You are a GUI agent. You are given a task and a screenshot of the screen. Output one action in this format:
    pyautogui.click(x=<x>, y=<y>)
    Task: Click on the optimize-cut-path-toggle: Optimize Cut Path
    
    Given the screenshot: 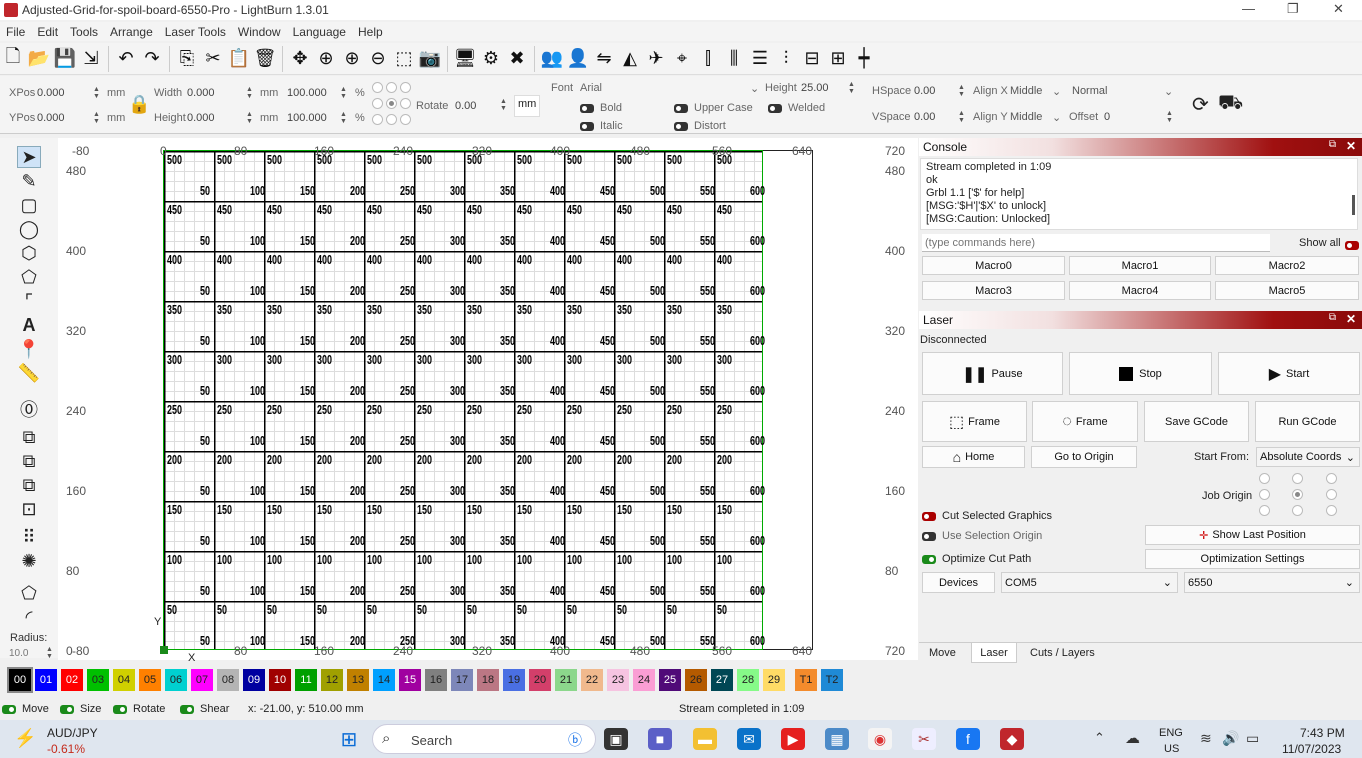 What is the action you would take?
    pyautogui.click(x=976, y=559)
    